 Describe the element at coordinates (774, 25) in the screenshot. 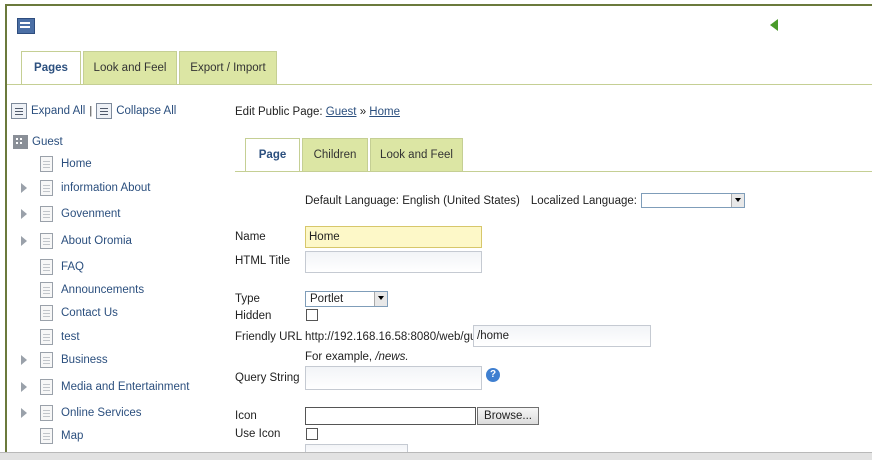

I see `return-arrow-icon` at that location.